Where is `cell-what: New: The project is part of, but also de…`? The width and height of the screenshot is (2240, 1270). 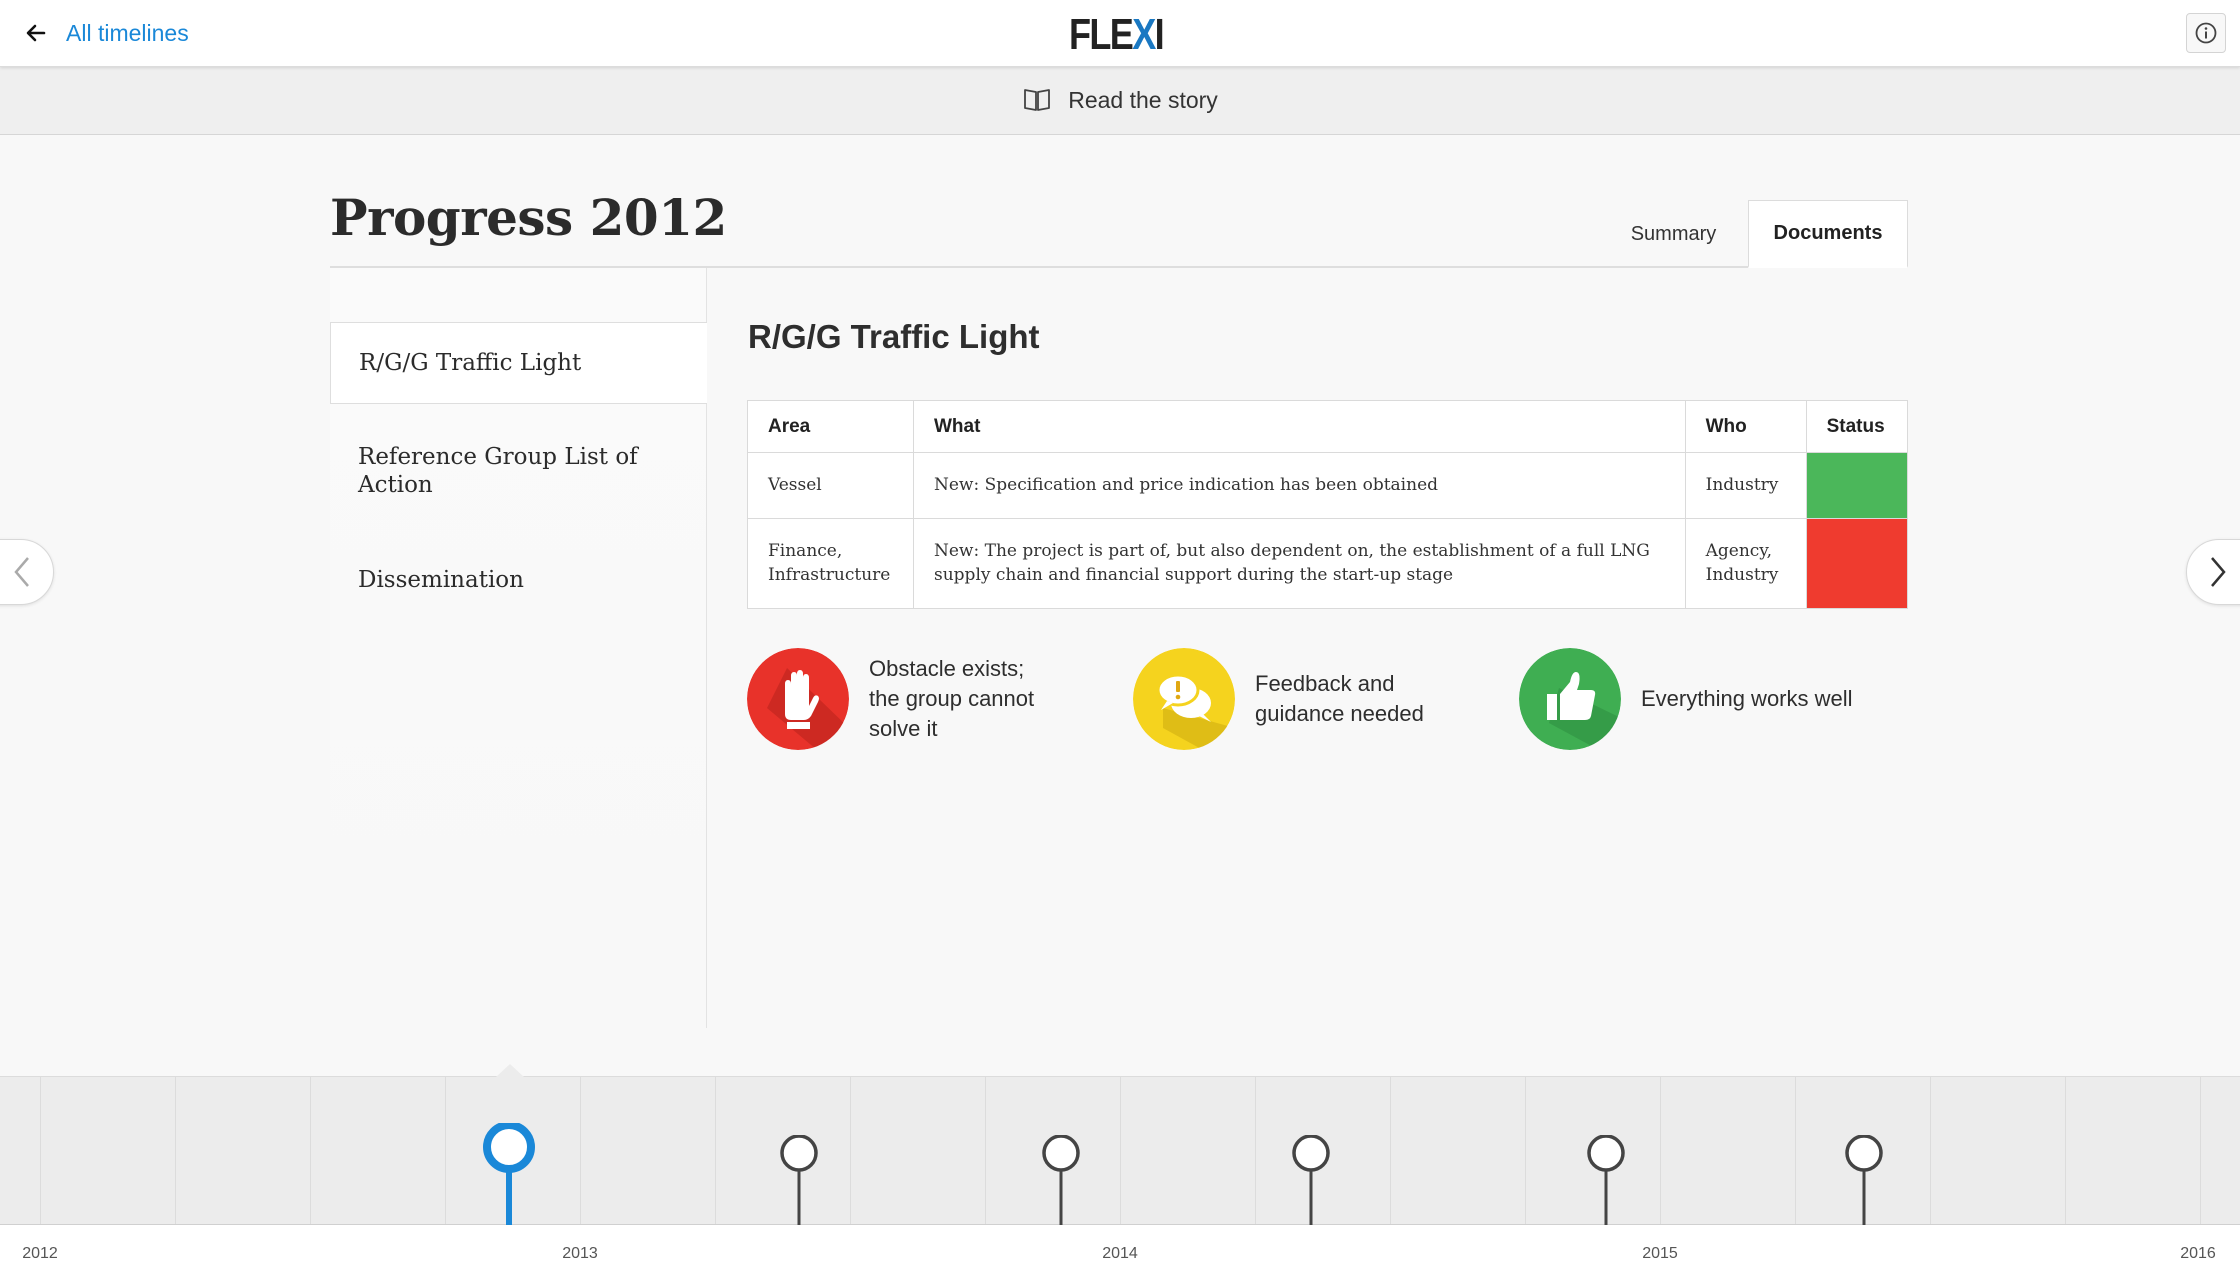 cell-what: New: The project is part of, but also de… is located at coordinates (1299, 563).